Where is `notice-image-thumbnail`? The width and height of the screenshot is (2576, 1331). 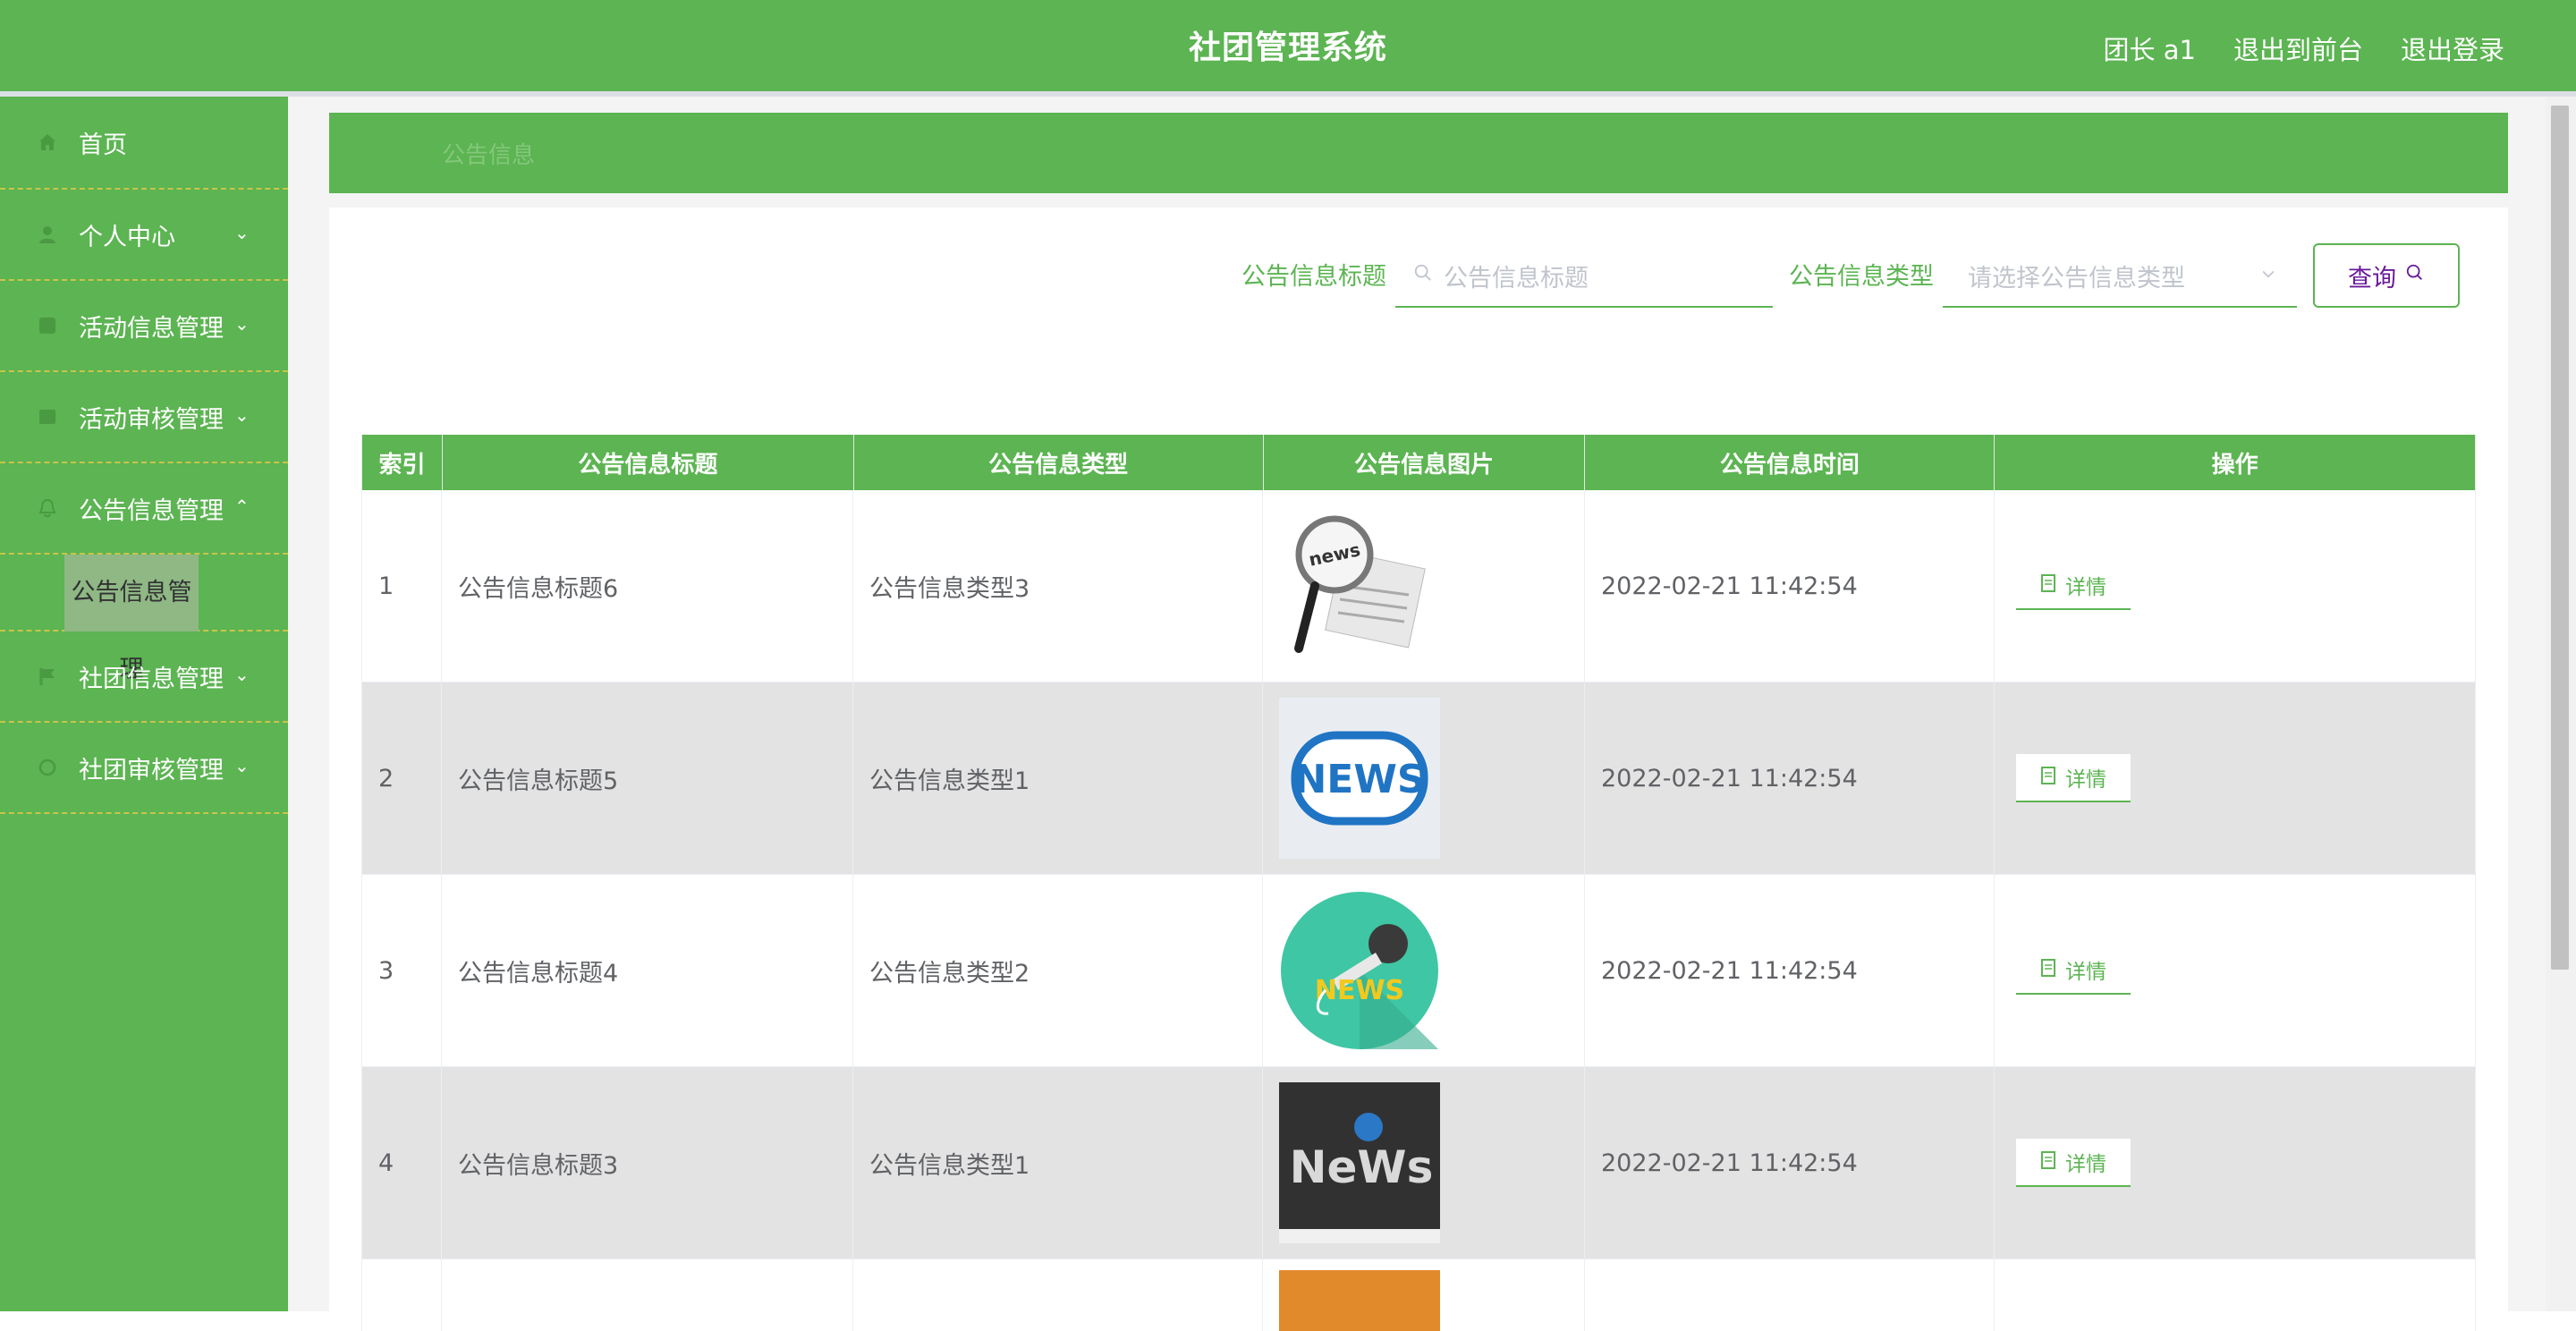
notice-image-thumbnail is located at coordinates (1359, 1301).